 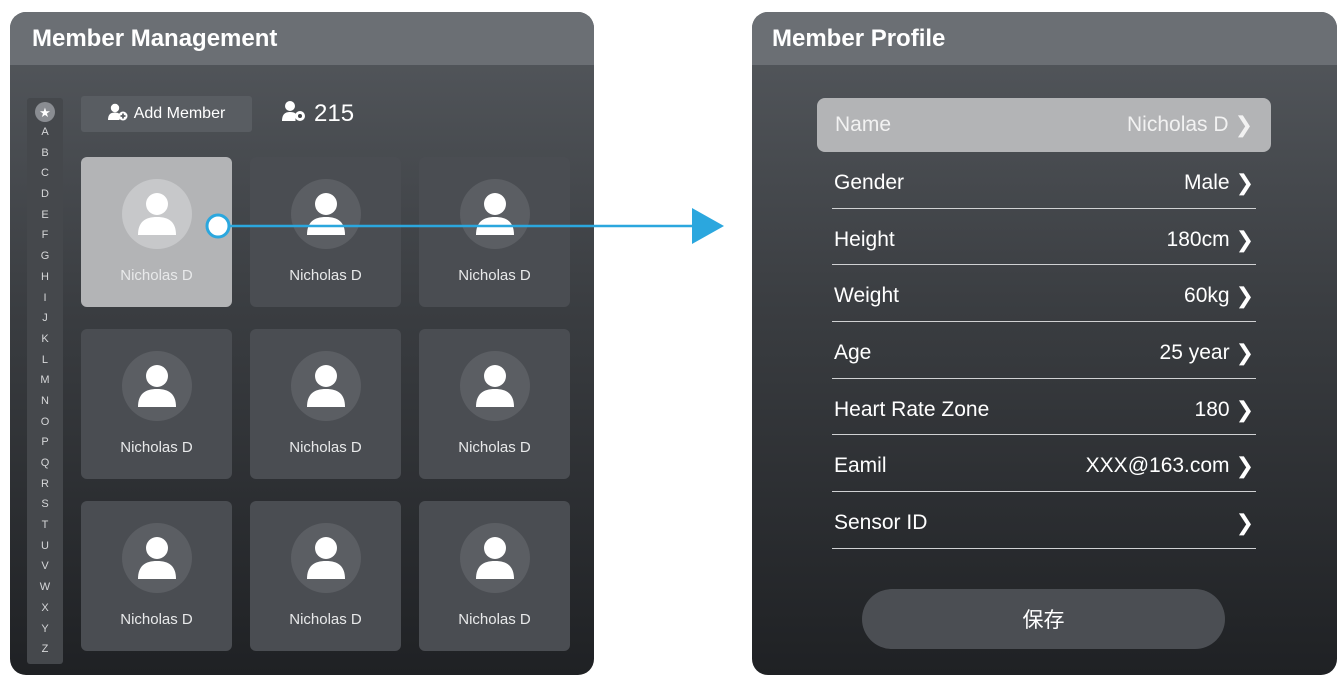 I want to click on alphabet-letter-z: Z, so click(x=45, y=649).